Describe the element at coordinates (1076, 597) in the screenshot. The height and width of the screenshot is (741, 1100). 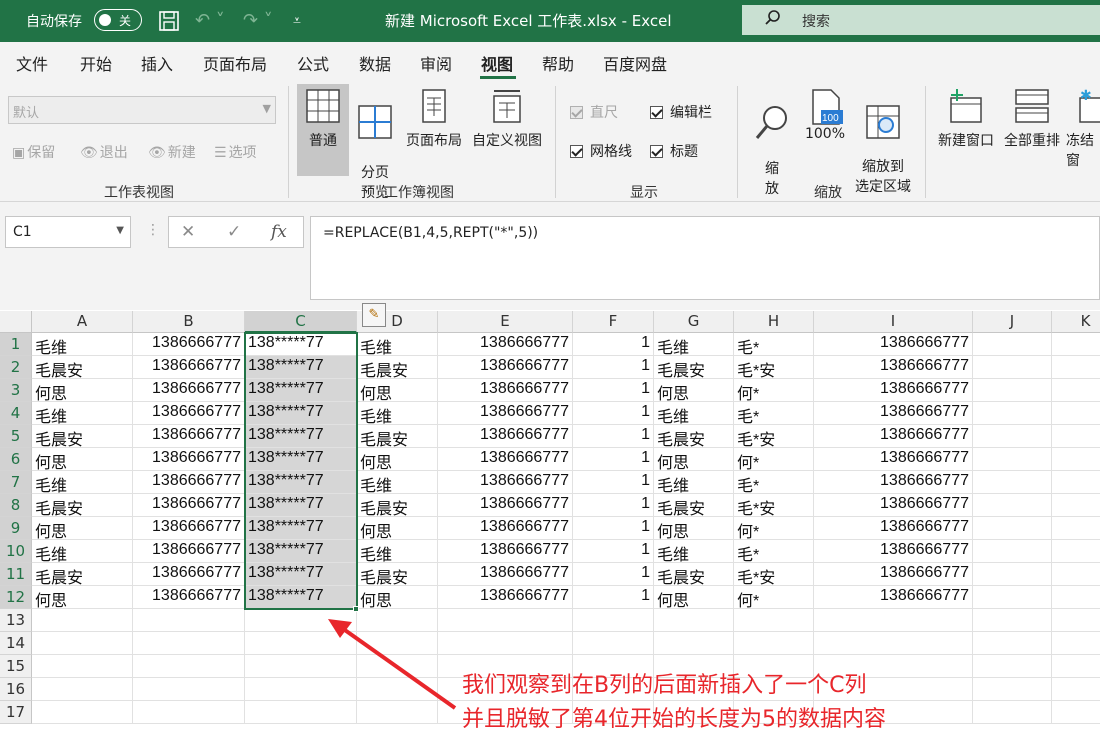
I see `cell-k12` at that location.